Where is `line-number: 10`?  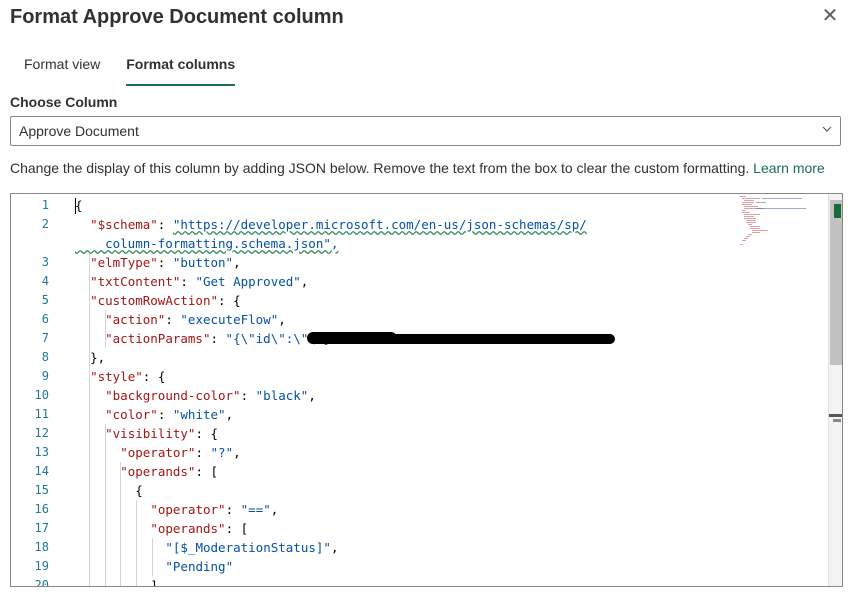
line-number: 10 is located at coordinates (41, 395).